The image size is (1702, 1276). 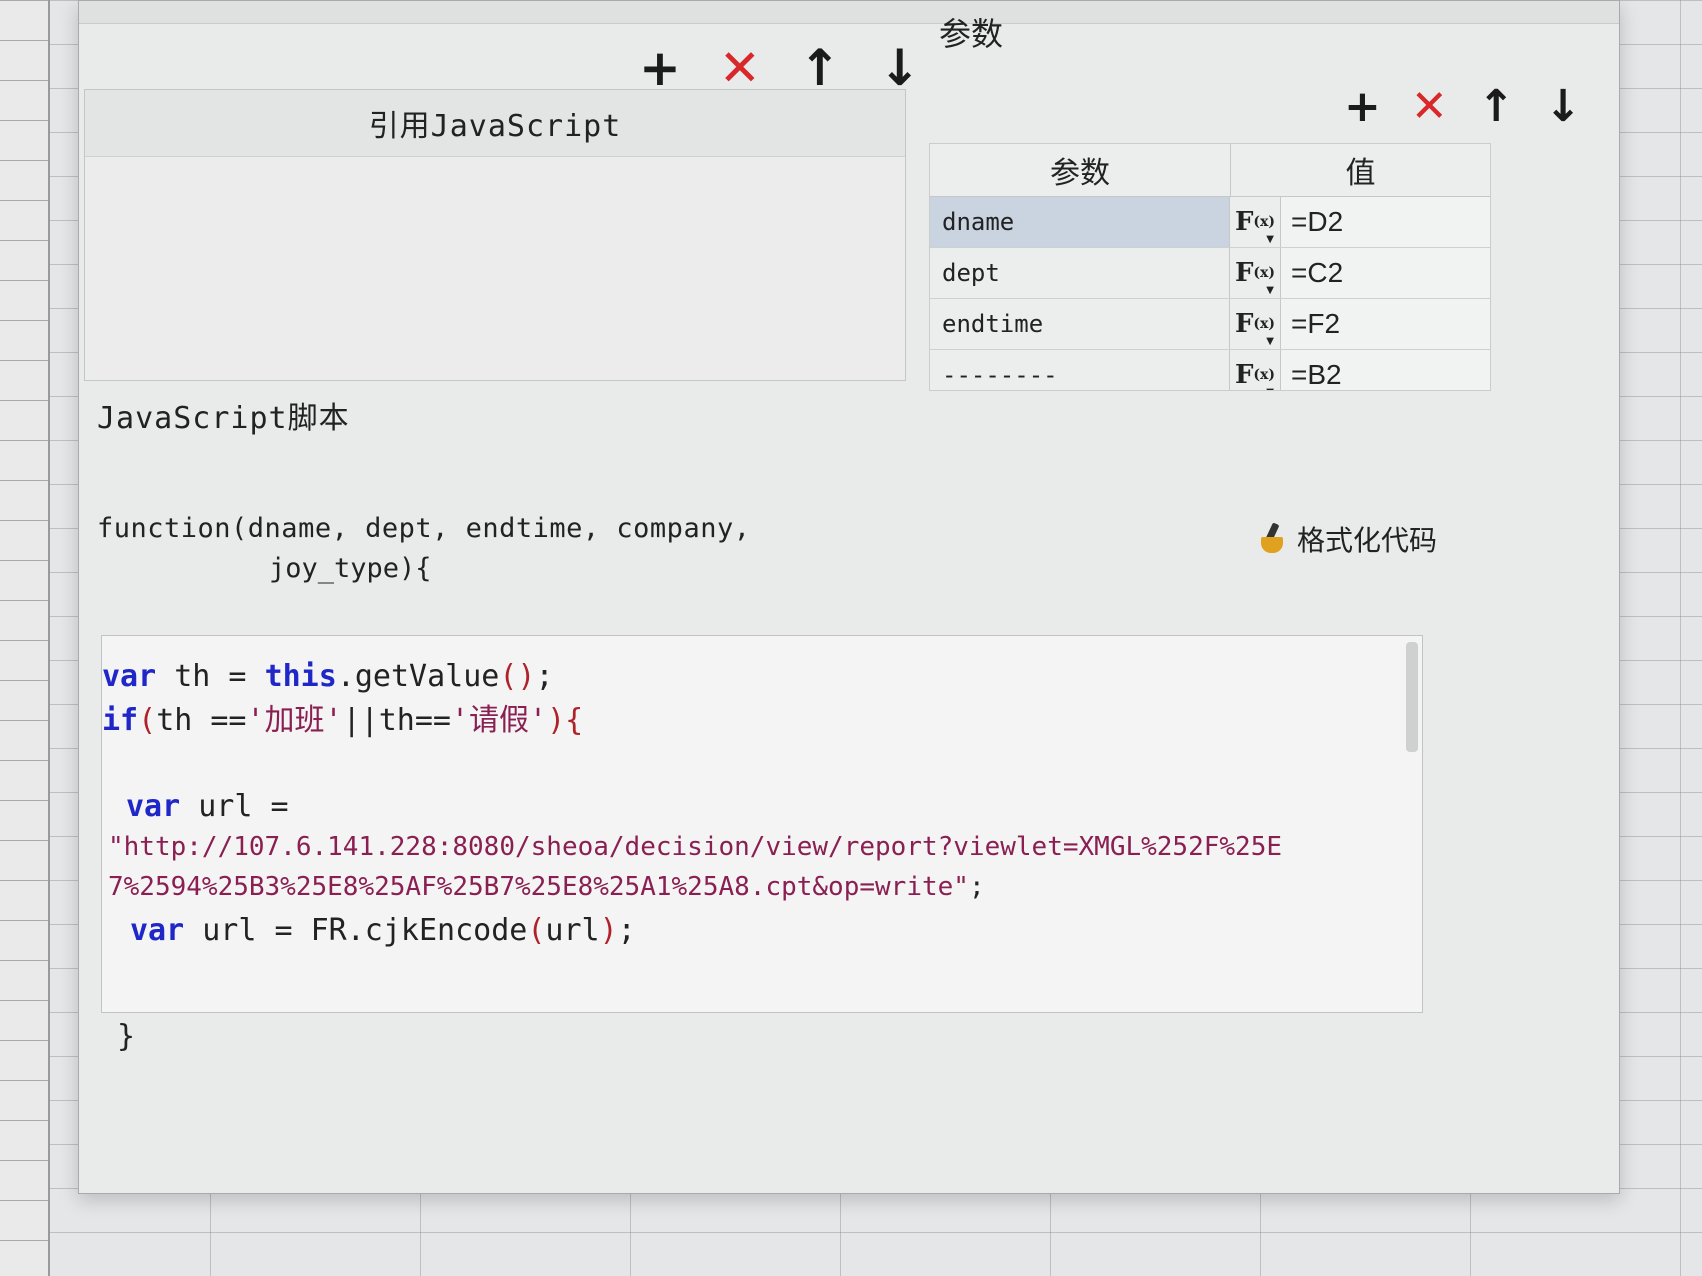 I want to click on param-name: --------, so click(x=1080, y=370).